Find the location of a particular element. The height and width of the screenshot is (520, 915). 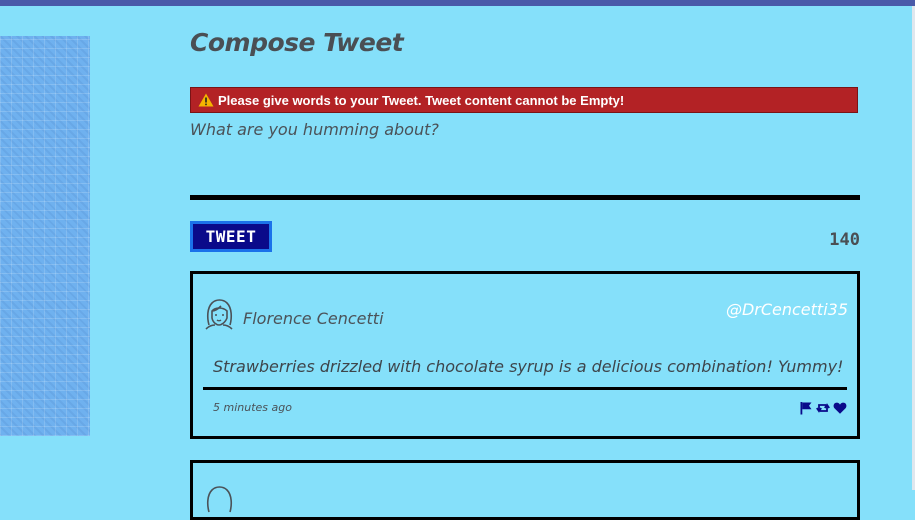

avatar-icon is located at coordinates (219, 314).